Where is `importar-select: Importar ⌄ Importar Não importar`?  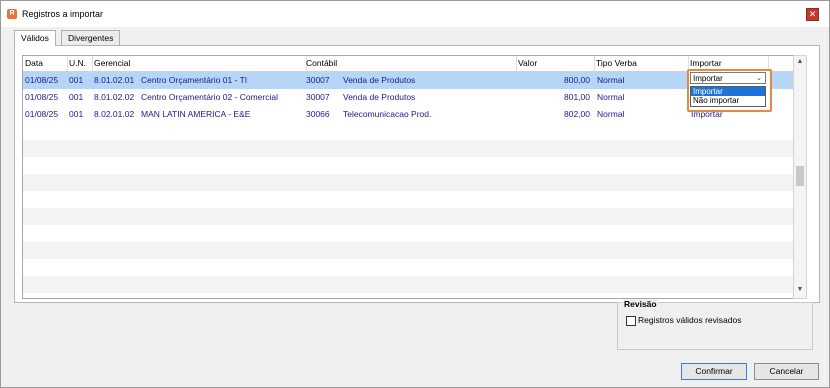 importar-select: Importar ⌄ Importar Não importar is located at coordinates (729, 90).